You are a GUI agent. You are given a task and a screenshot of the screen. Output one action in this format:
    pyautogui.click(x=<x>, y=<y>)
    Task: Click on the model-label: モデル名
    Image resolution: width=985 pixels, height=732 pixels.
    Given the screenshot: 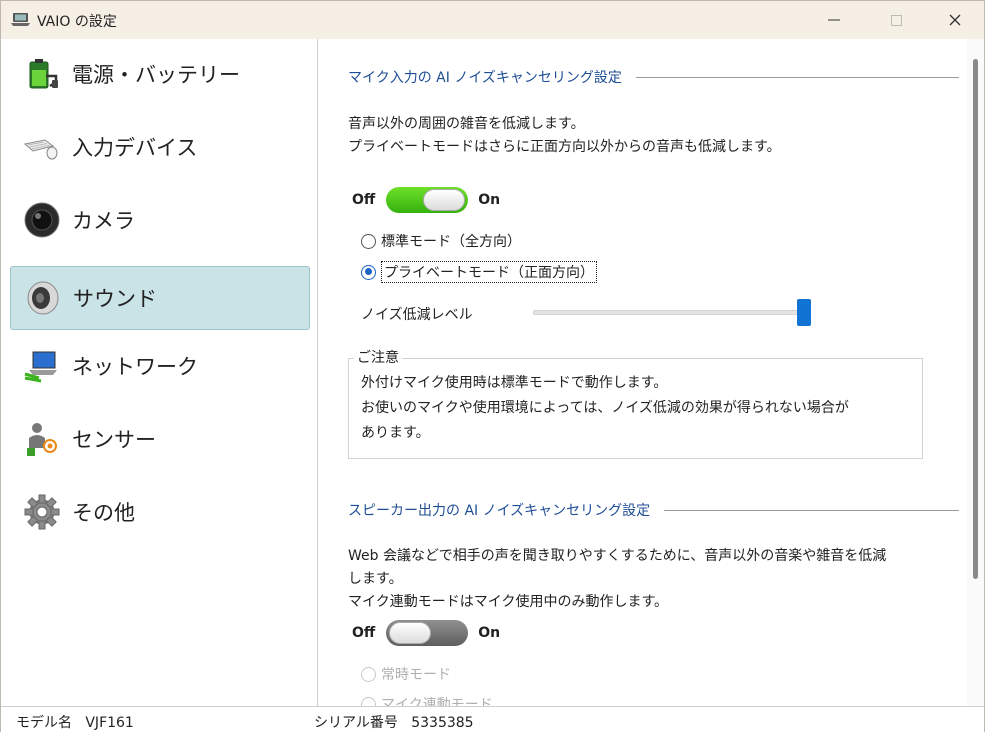 What is the action you would take?
    pyautogui.click(x=44, y=723)
    